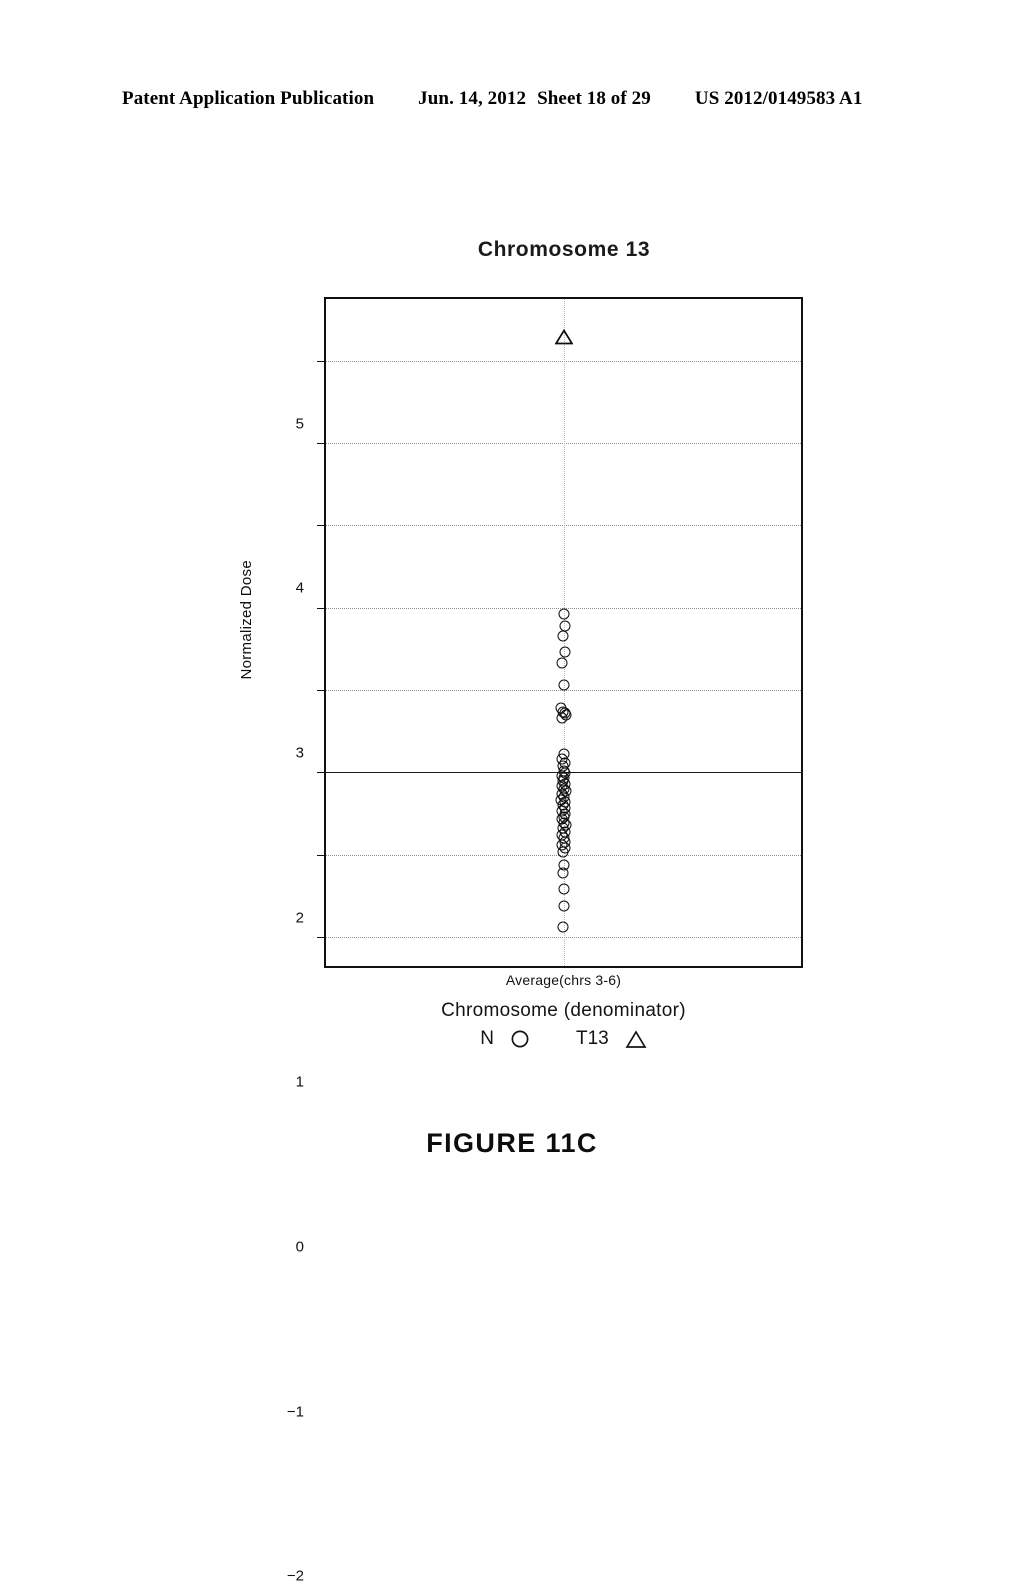 This screenshot has height=1585, width=1024. I want to click on y-axis-tick-label: −1, so click(295, 1412).